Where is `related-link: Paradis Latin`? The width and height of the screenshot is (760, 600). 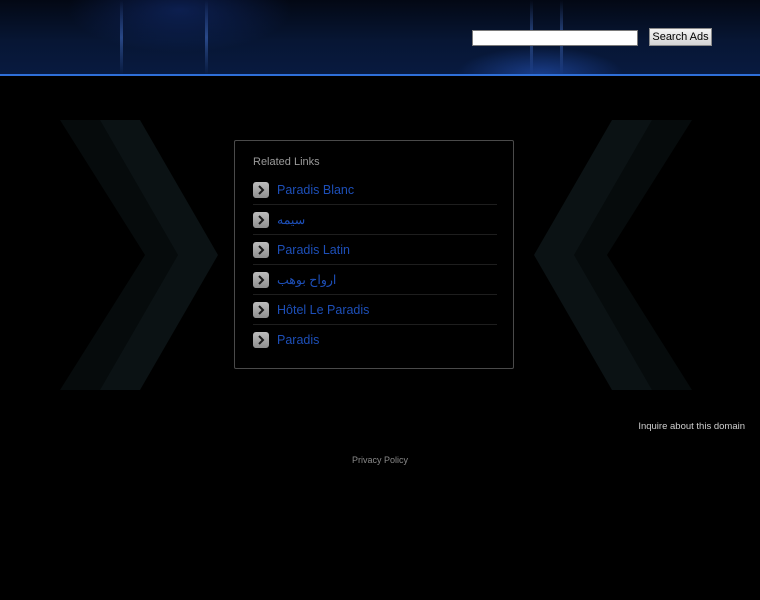 related-link: Paradis Latin is located at coordinates (313, 250).